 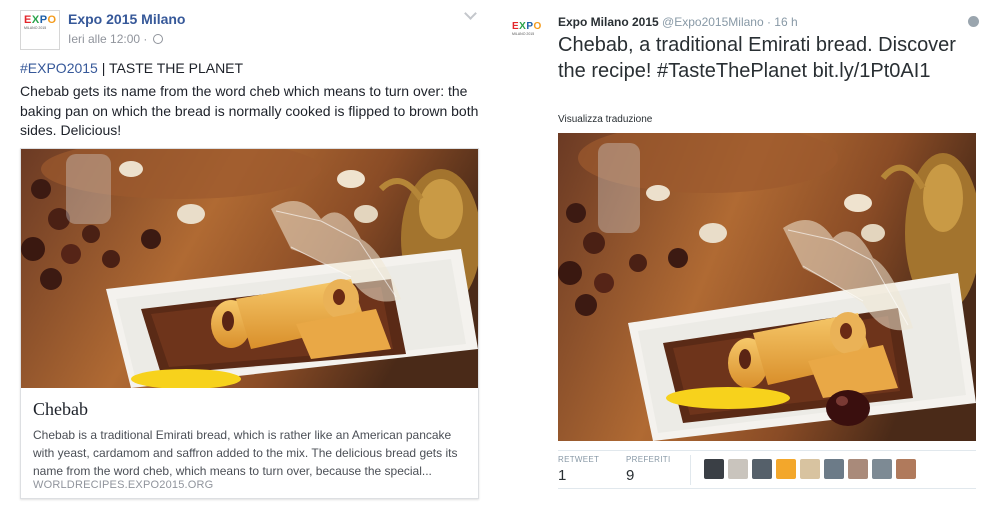 I want to click on hashtag-link: #EXPO2015, so click(x=59, y=68).